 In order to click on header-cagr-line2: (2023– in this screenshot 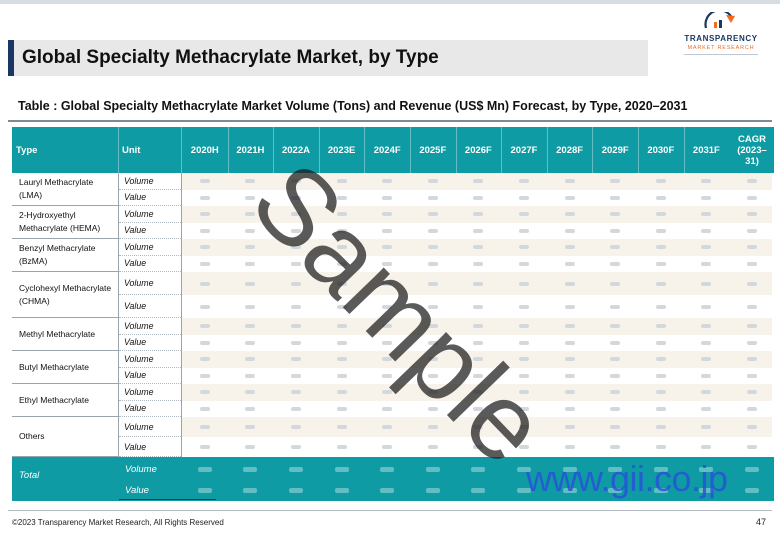, I will do `click(752, 150)`.